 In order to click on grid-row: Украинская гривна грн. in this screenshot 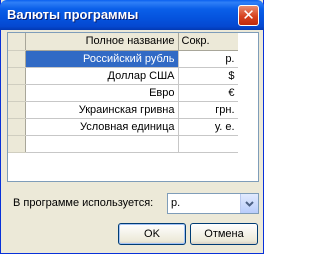, I will do `click(123, 110)`.